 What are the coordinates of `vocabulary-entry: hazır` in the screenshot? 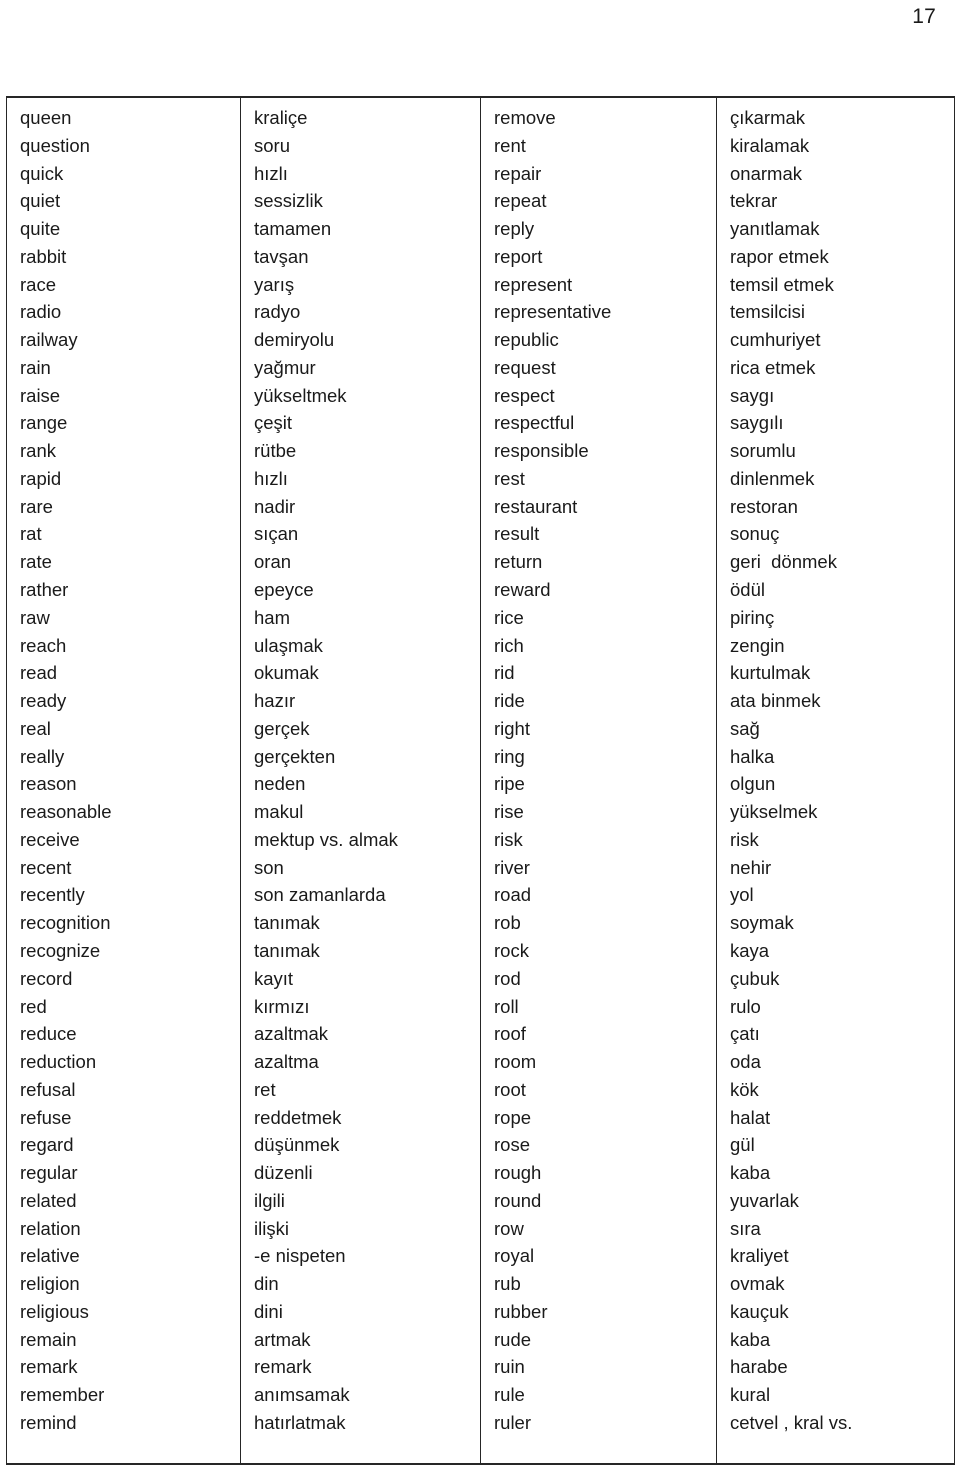 It's located at (275, 701).